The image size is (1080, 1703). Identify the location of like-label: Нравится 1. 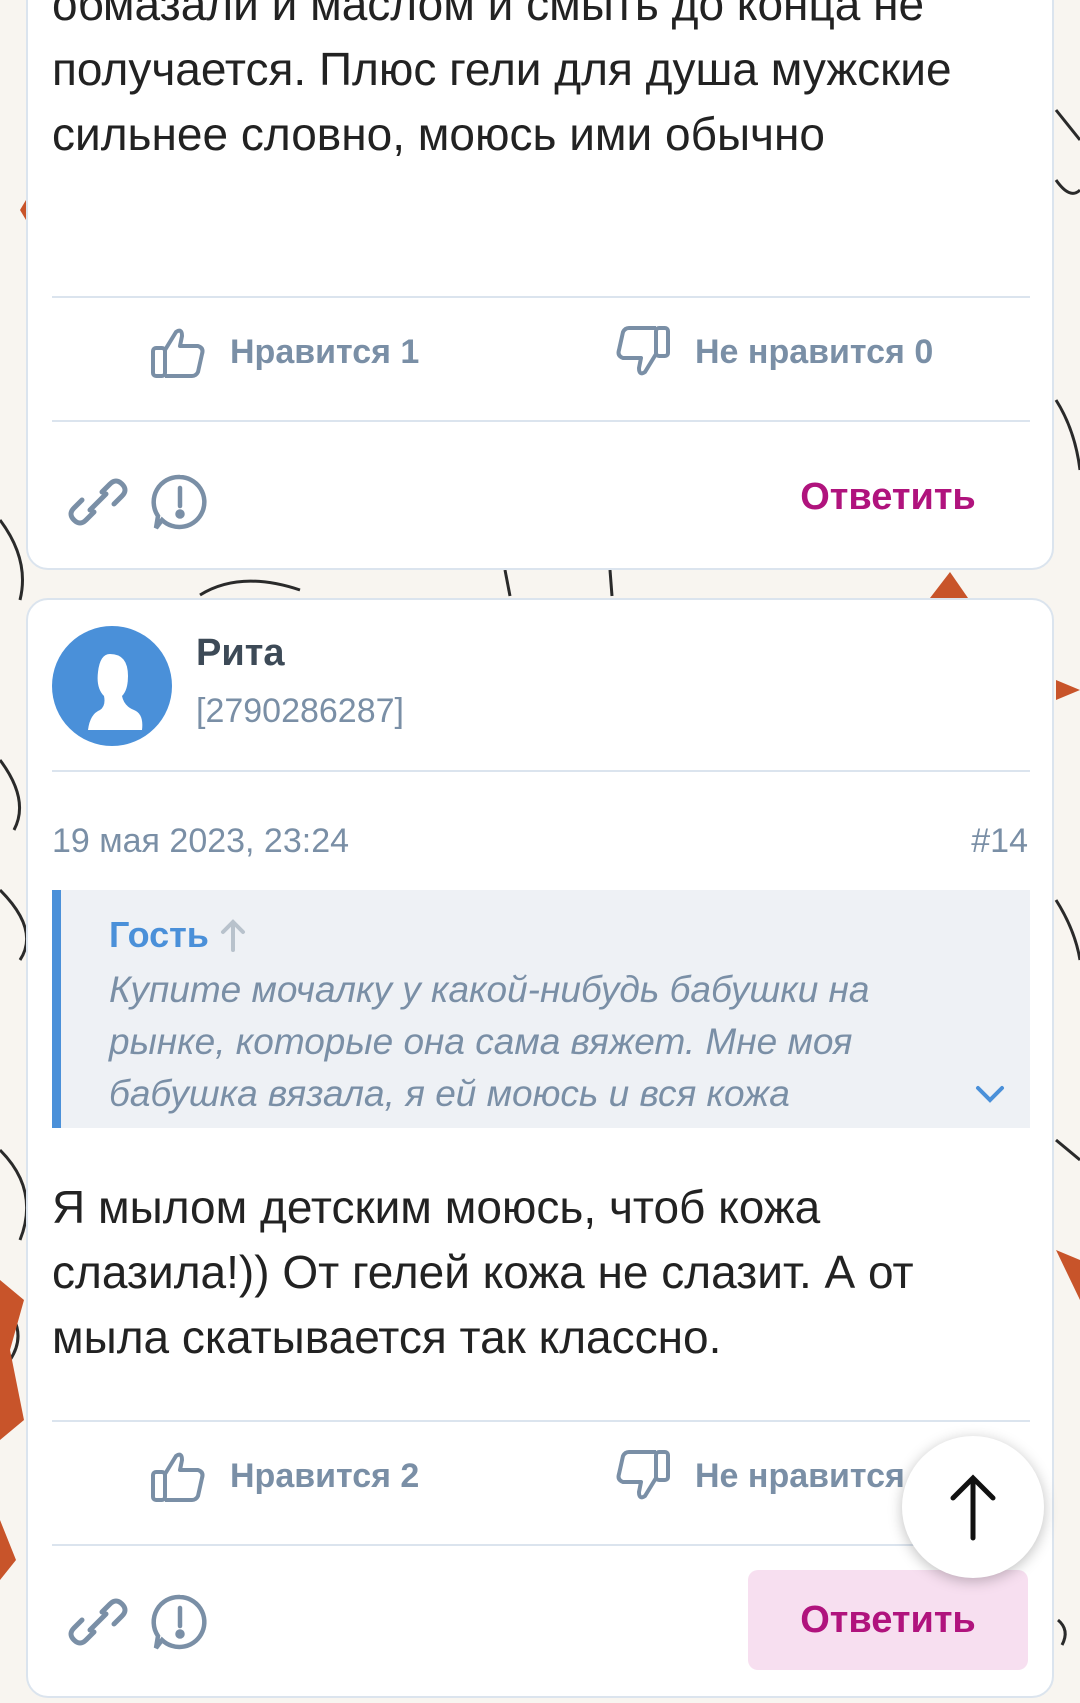
(325, 351).